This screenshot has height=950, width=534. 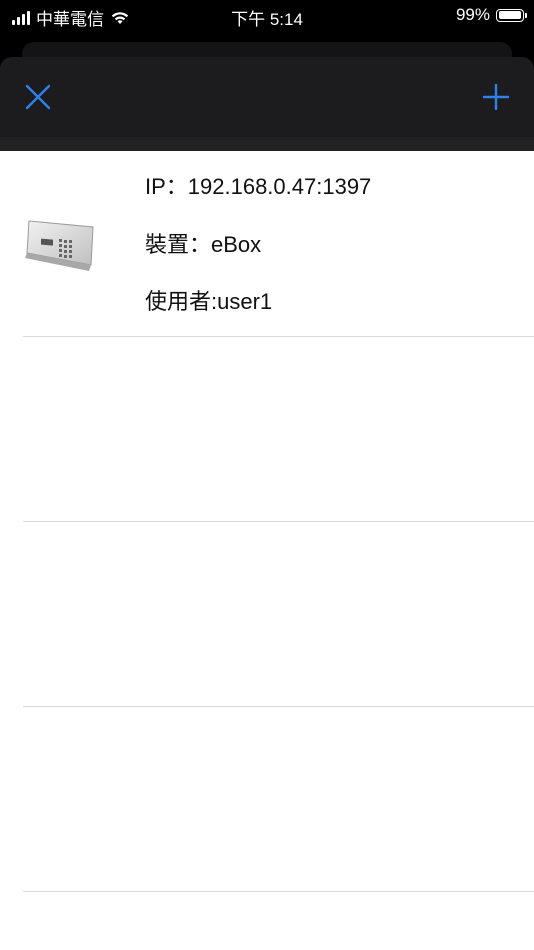 I want to click on navigation-bar, so click(x=267, y=97).